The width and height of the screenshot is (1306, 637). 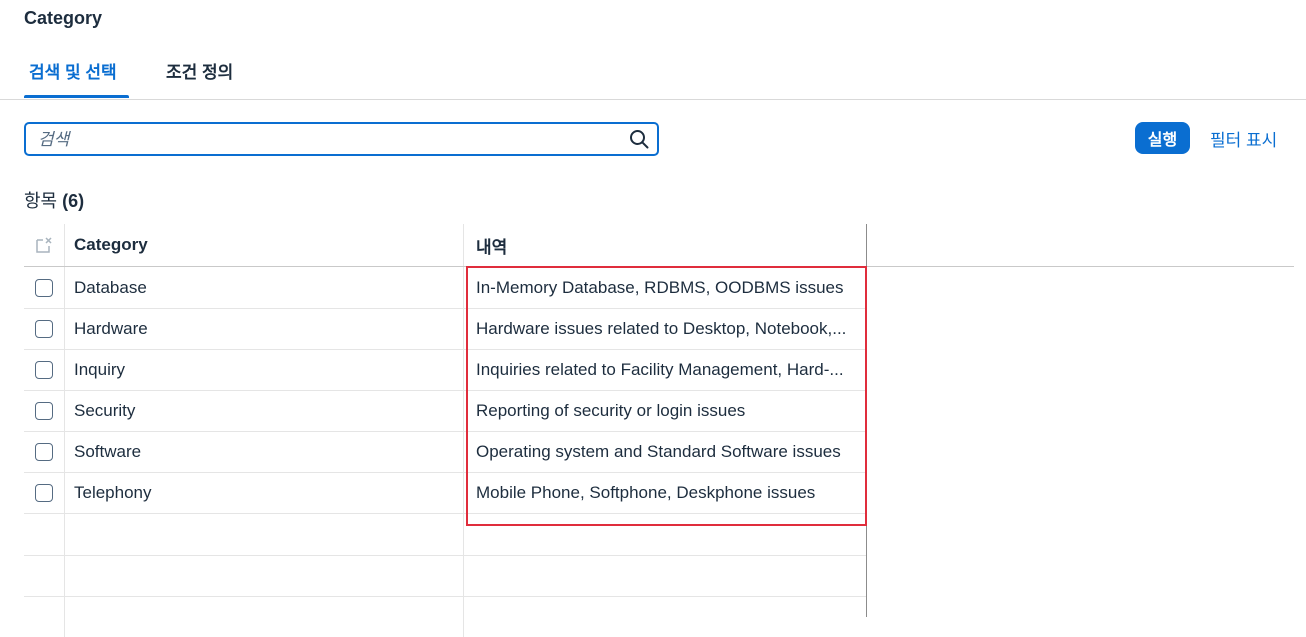 I want to click on category-cell: Security, so click(x=264, y=410).